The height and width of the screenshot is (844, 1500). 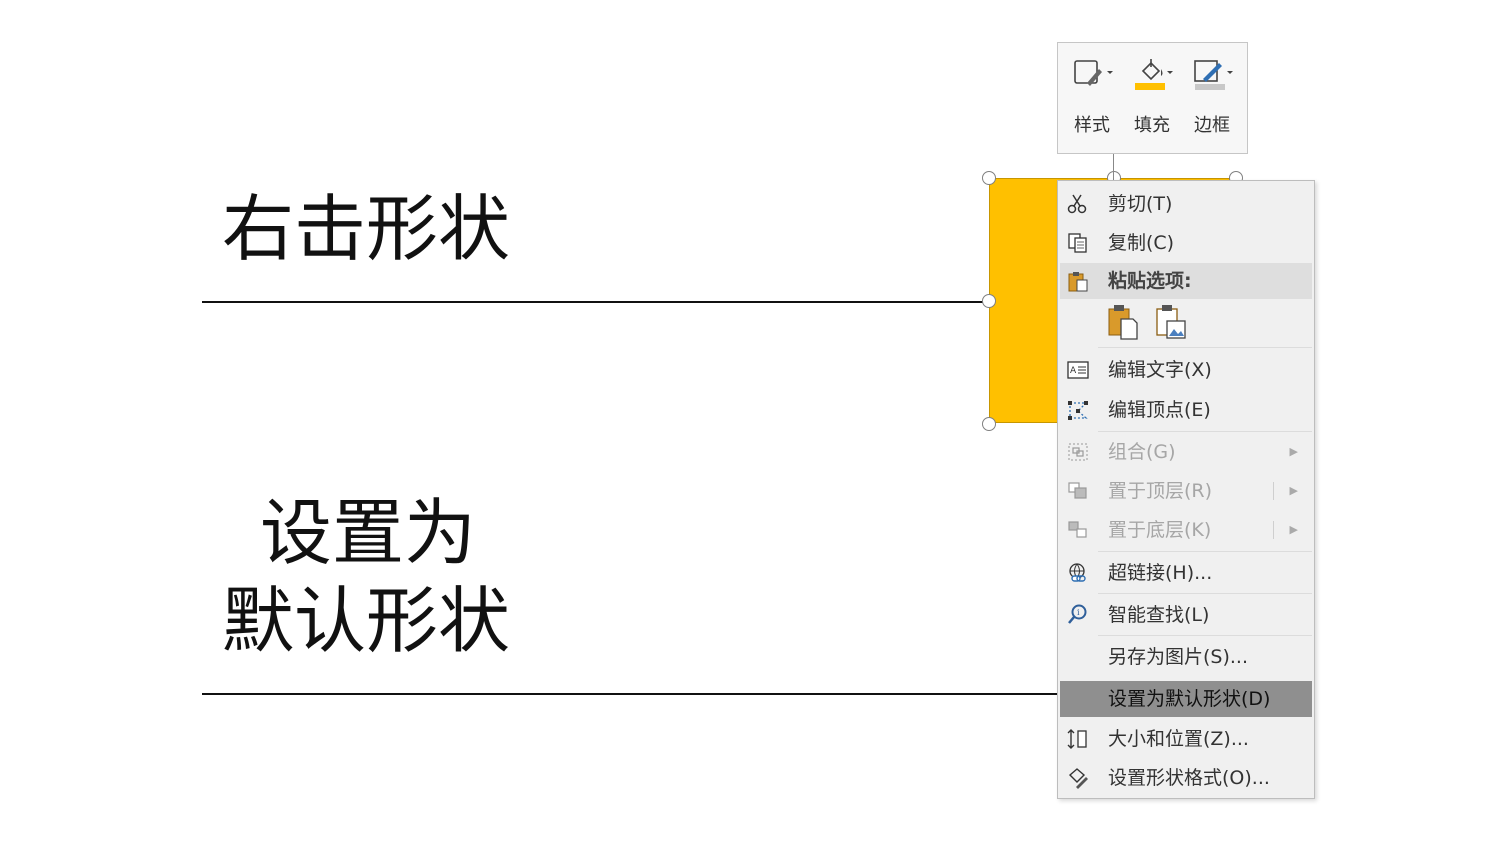 What do you see at coordinates (1186, 243) in the screenshot?
I see `menu-item-copy: 复制(C)` at bounding box center [1186, 243].